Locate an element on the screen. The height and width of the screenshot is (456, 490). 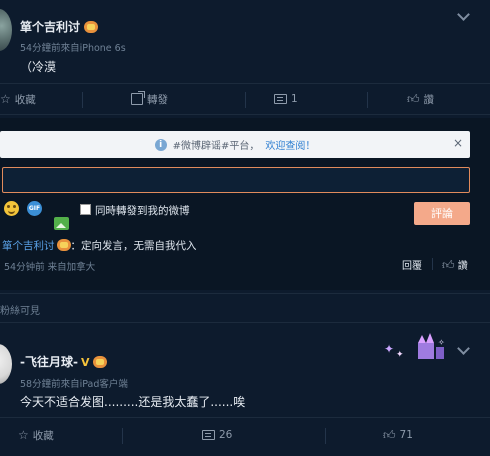
post-action-bar: ☆ 收藏 26 👍︎ 71 is located at coordinates (245, 436).